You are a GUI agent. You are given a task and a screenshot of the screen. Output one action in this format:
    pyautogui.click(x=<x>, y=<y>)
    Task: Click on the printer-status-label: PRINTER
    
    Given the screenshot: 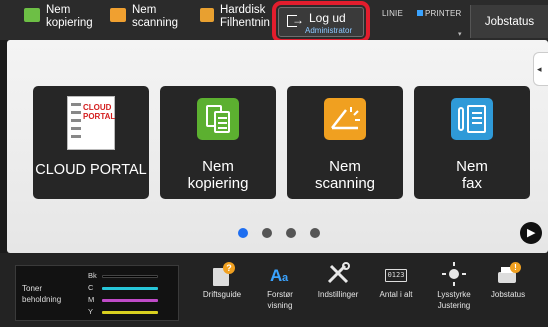 What is the action you would take?
    pyautogui.click(x=443, y=13)
    